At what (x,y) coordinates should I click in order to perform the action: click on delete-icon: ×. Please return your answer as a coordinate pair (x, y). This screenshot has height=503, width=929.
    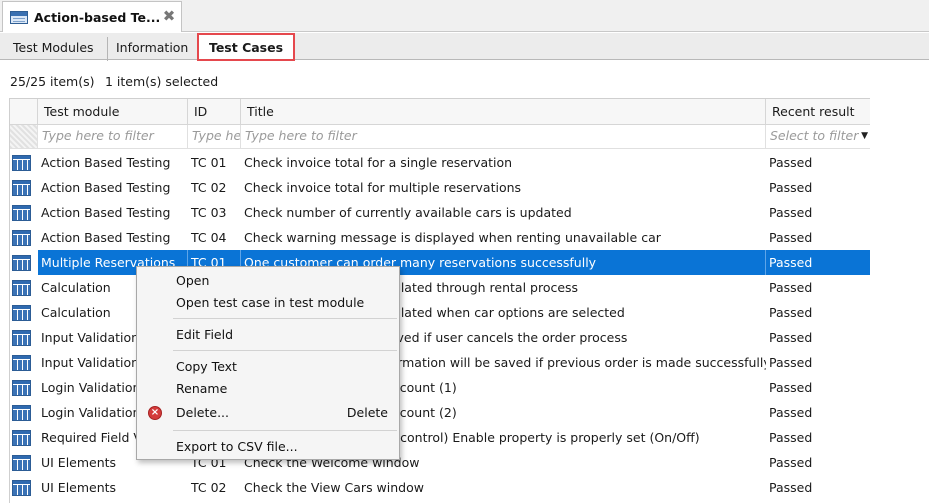
    Looking at the image, I should click on (155, 413).